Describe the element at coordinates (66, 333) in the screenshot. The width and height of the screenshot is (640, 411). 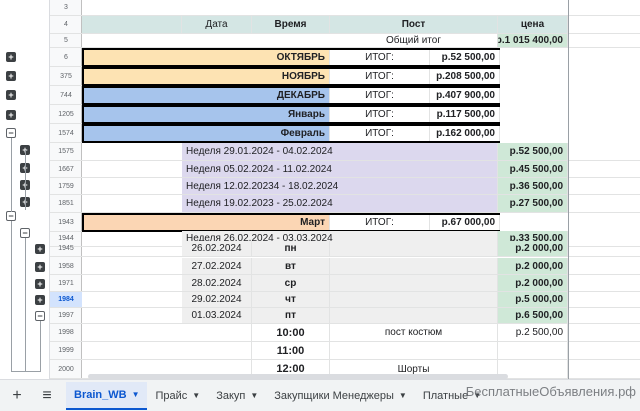
I see `row-number: 1998` at that location.